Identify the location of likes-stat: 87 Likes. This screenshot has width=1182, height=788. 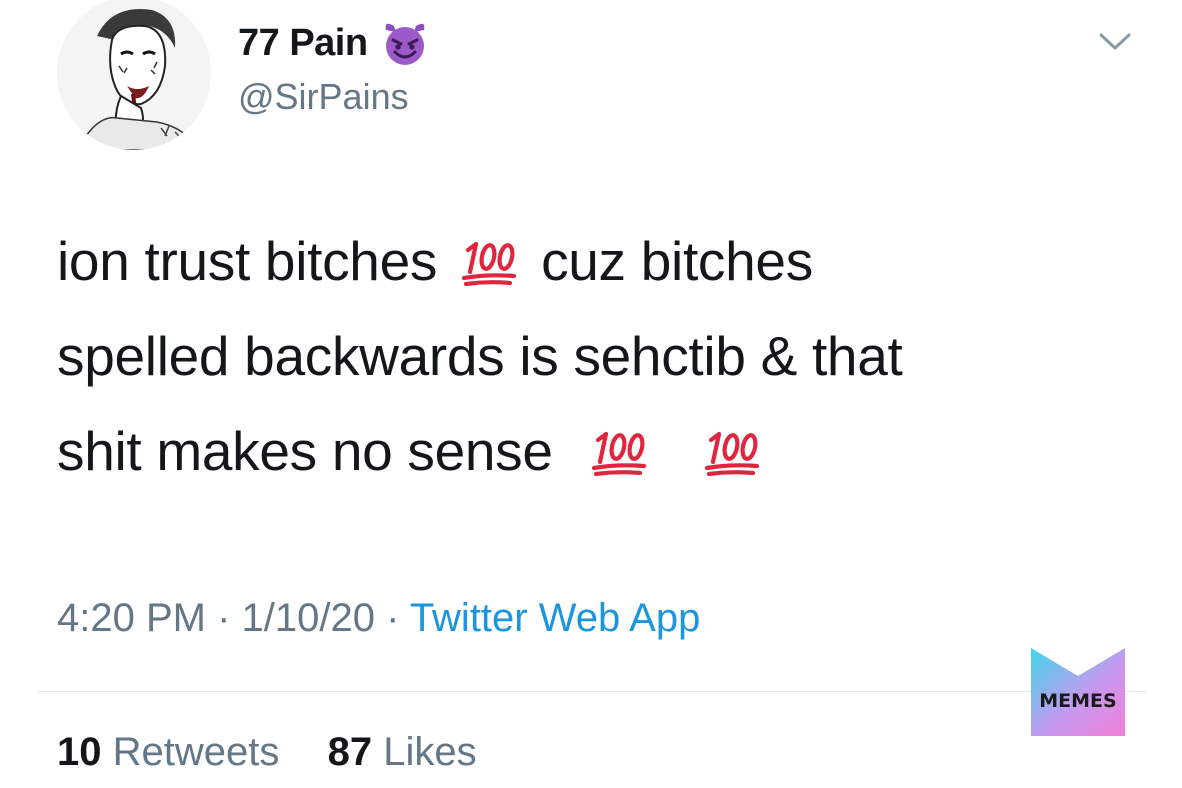
(397, 752).